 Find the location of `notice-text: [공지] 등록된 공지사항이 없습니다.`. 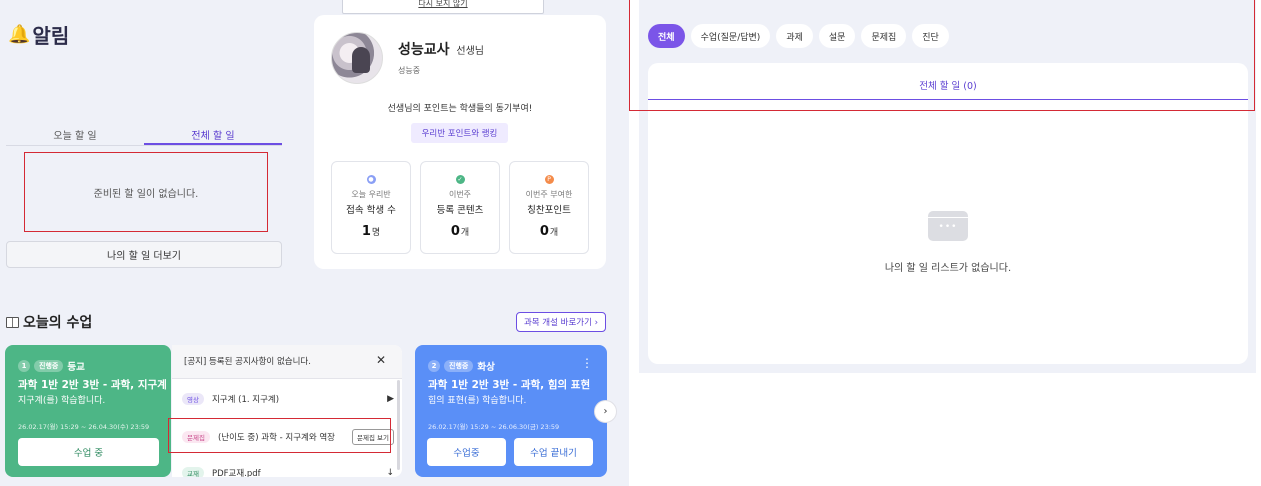

notice-text: [공지] 등록된 공지사항이 없습니다. is located at coordinates (287, 362).